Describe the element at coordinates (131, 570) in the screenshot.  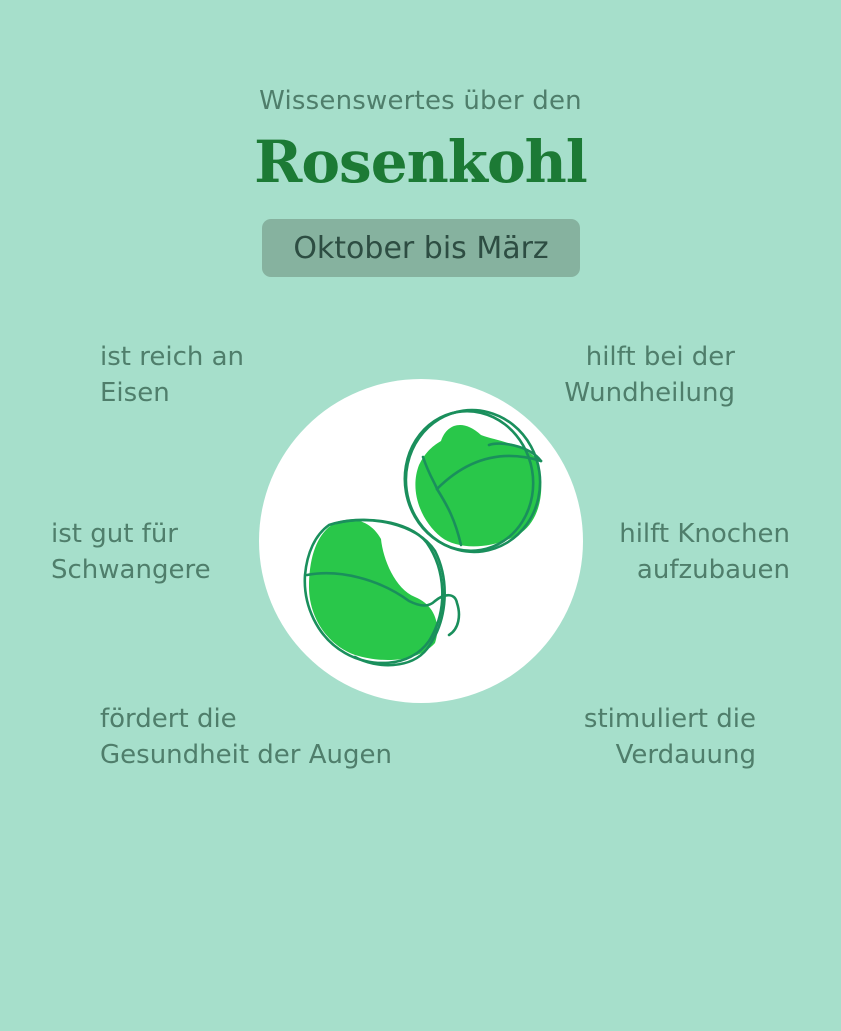
I see `fact-line: Schwangere` at that location.